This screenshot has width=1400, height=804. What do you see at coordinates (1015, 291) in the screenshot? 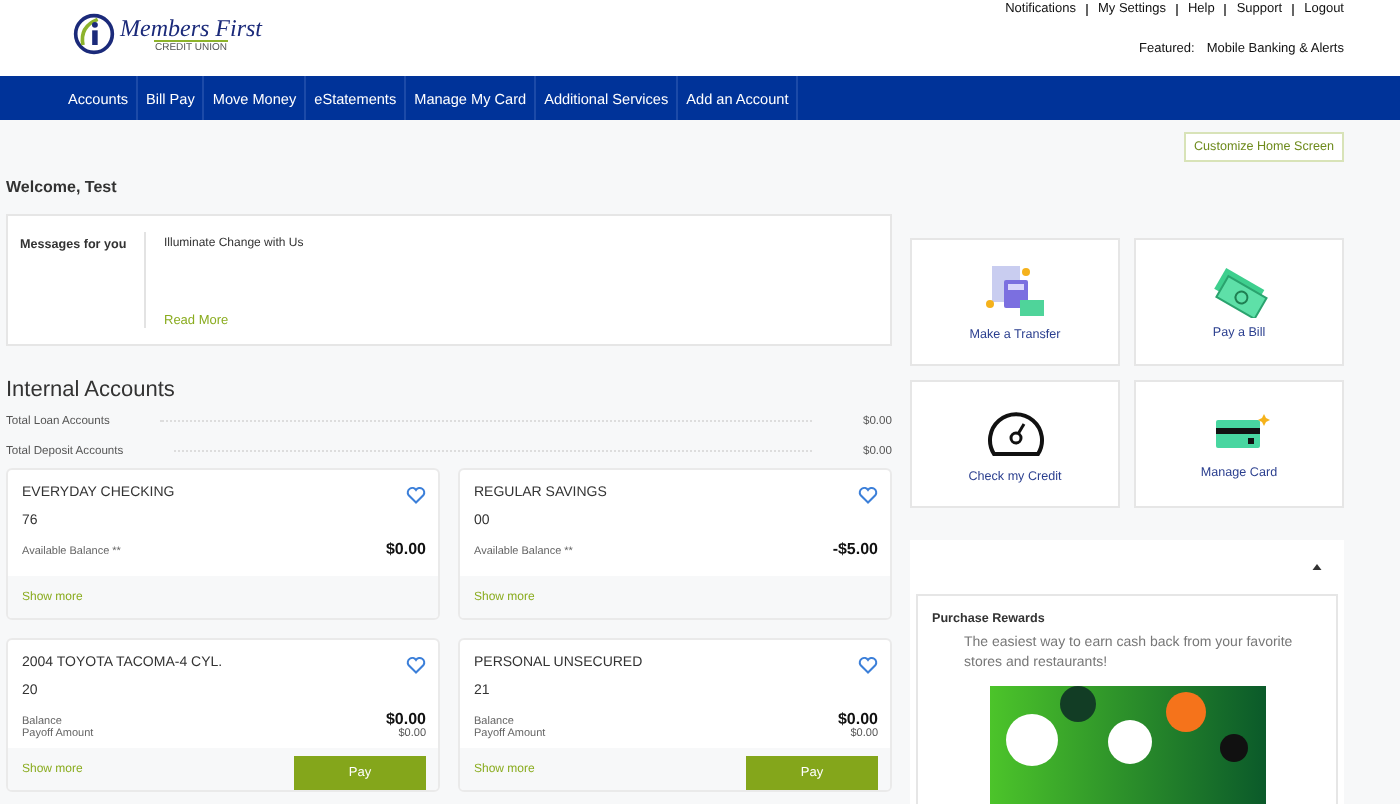
I see `calculator-icon` at bounding box center [1015, 291].